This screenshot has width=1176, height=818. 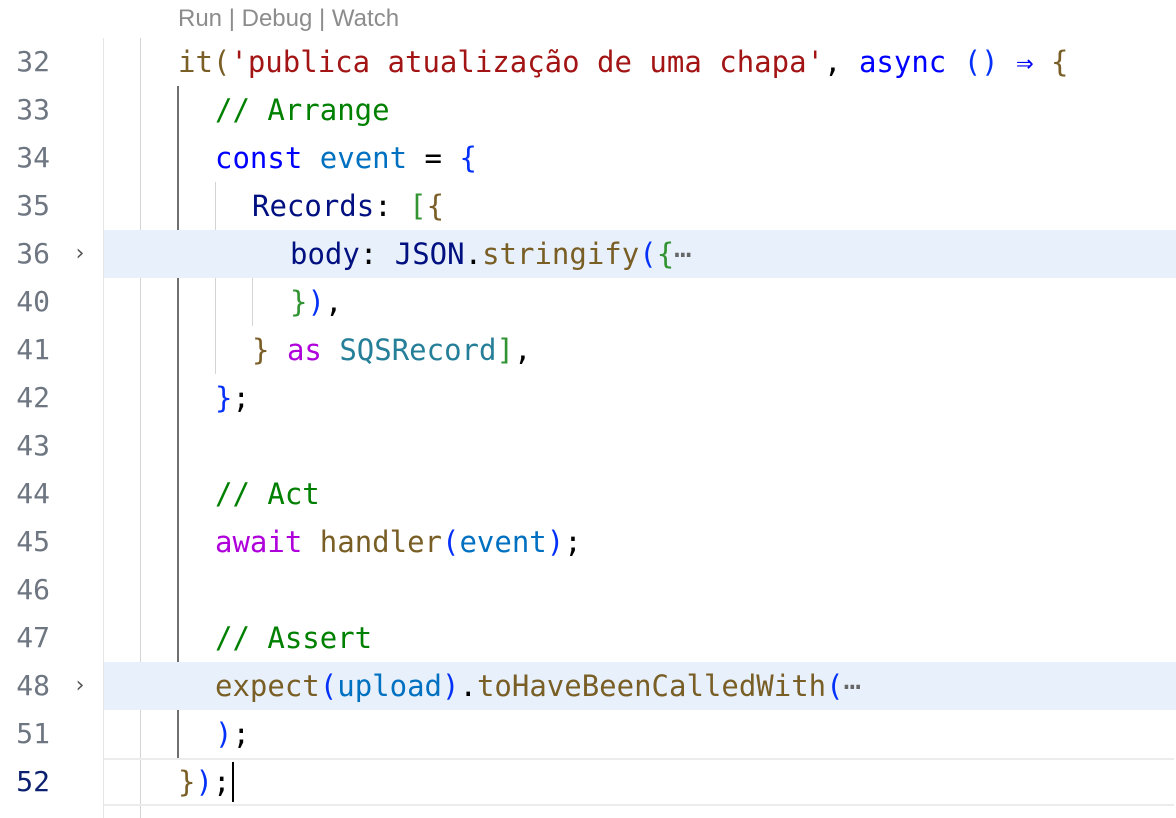 I want to click on code-text: }),, so click(x=316, y=302).